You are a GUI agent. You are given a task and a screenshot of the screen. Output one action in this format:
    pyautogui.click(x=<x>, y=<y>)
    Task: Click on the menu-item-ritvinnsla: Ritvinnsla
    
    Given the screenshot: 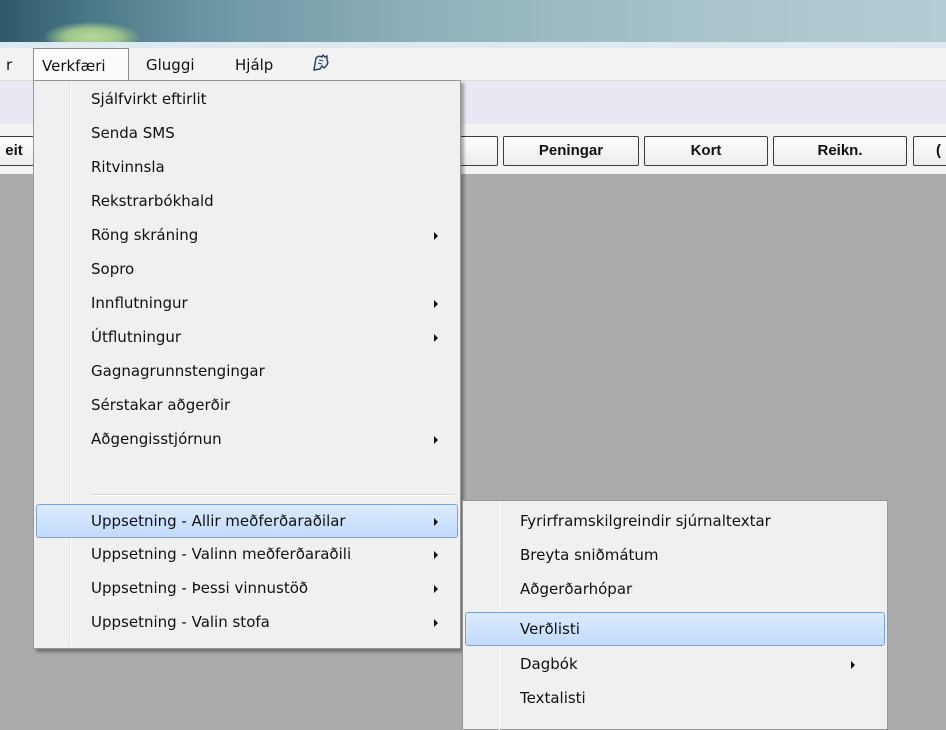 What is the action you would take?
    pyautogui.click(x=247, y=168)
    